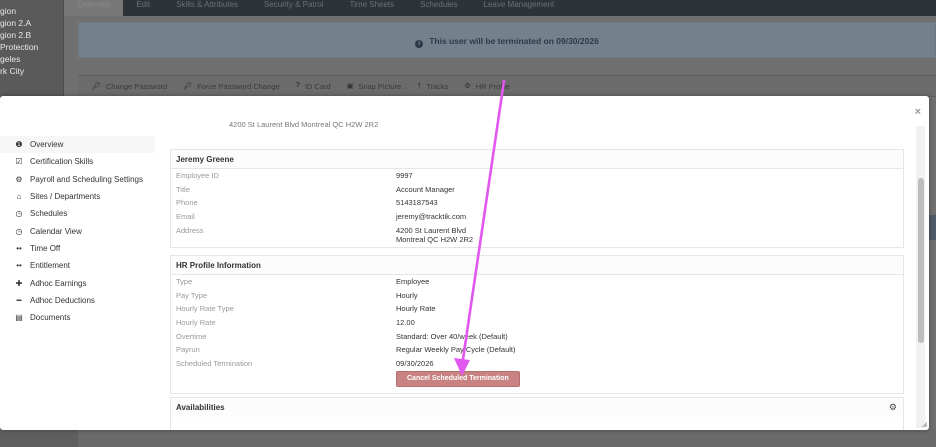  I want to click on change-password-button: 🔑︎ Change Password, so click(129, 86).